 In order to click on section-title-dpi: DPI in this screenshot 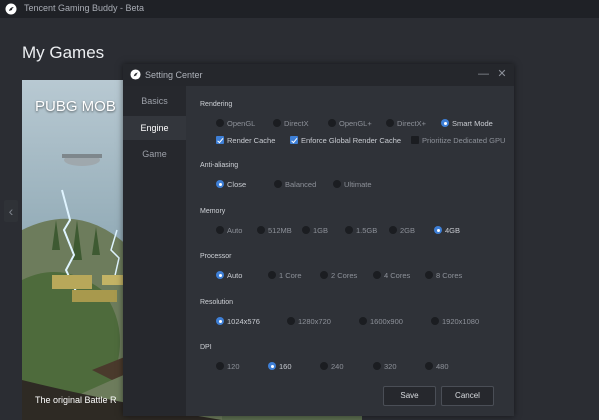, I will do `click(206, 347)`.